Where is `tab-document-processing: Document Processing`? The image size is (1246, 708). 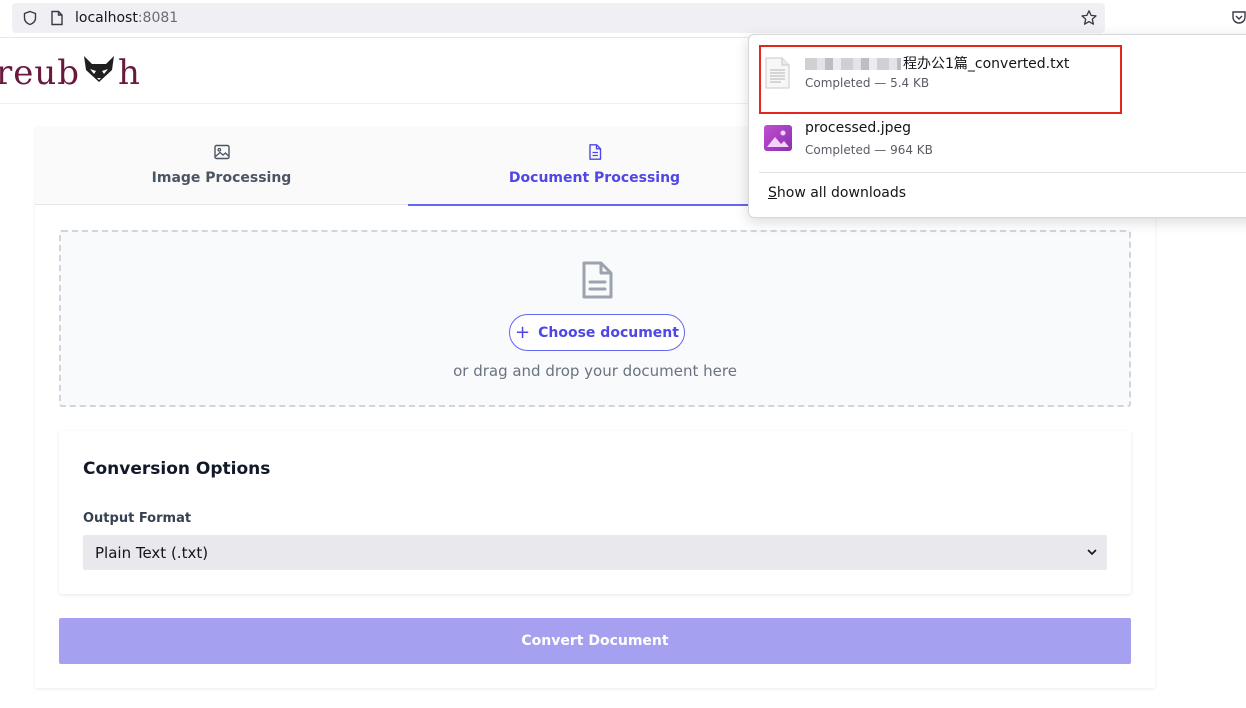 tab-document-processing: Document Processing is located at coordinates (594, 166).